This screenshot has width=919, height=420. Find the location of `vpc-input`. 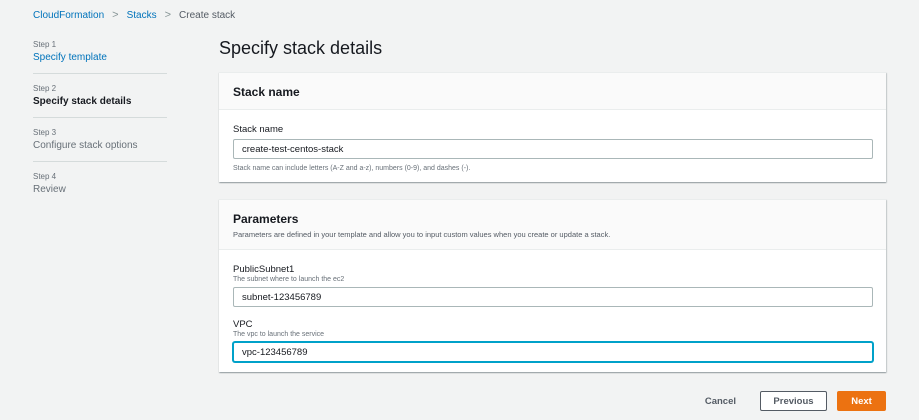

vpc-input is located at coordinates (553, 352).